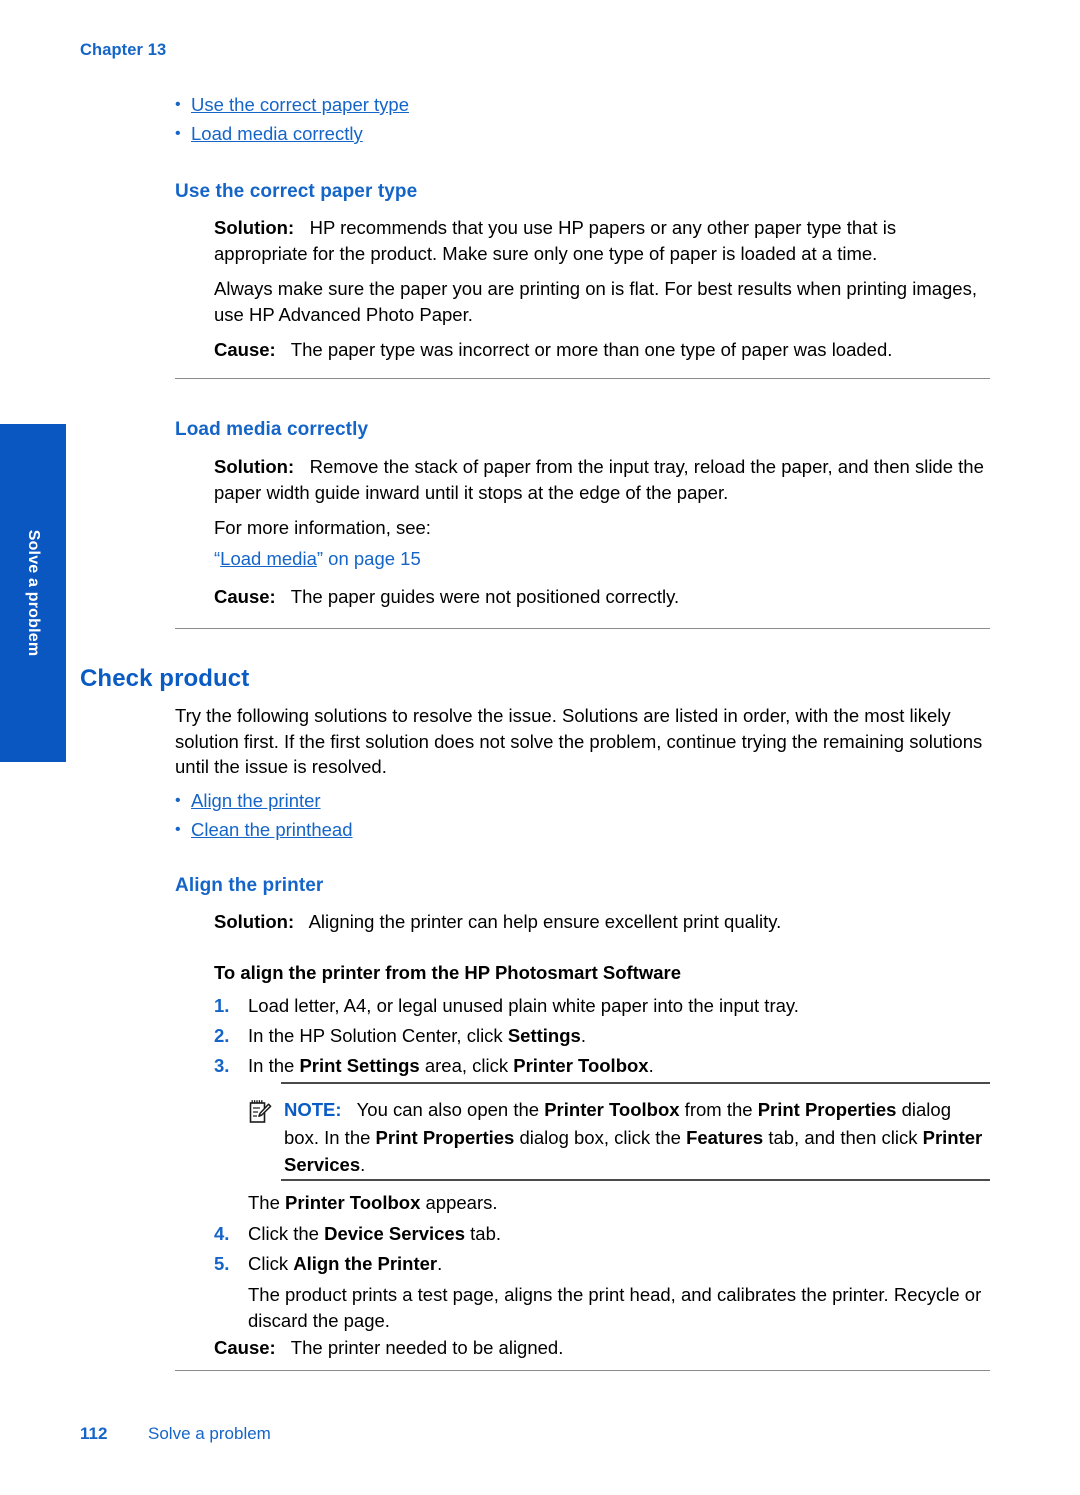 This screenshot has width=1080, height=1495. Describe the element at coordinates (268, 558) in the screenshot. I see `link-load-media-xref: Load media` at that location.